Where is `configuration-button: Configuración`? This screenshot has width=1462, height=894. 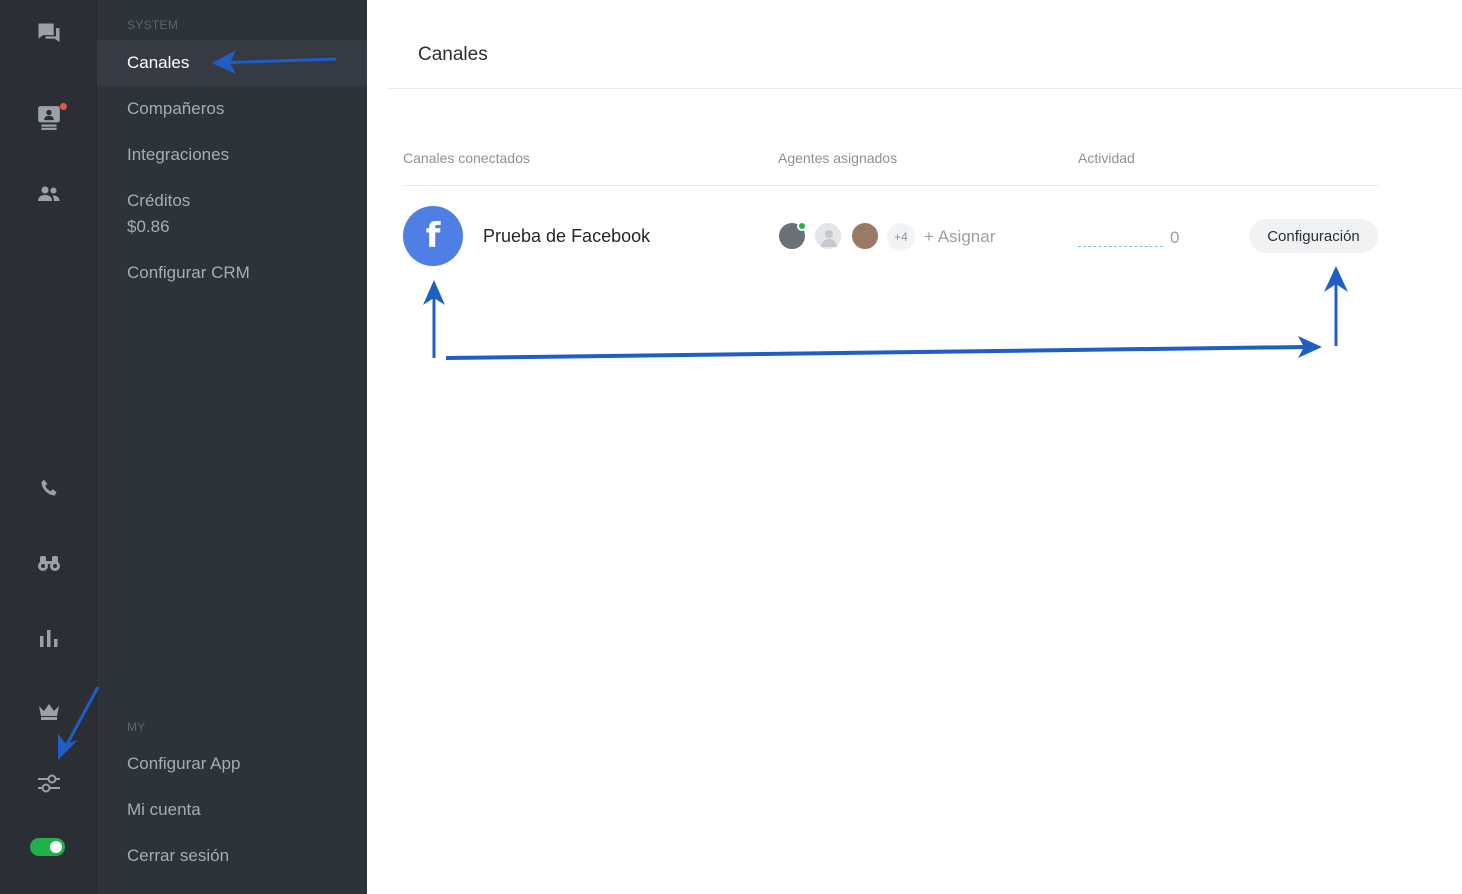 configuration-button: Configuración is located at coordinates (1313, 236).